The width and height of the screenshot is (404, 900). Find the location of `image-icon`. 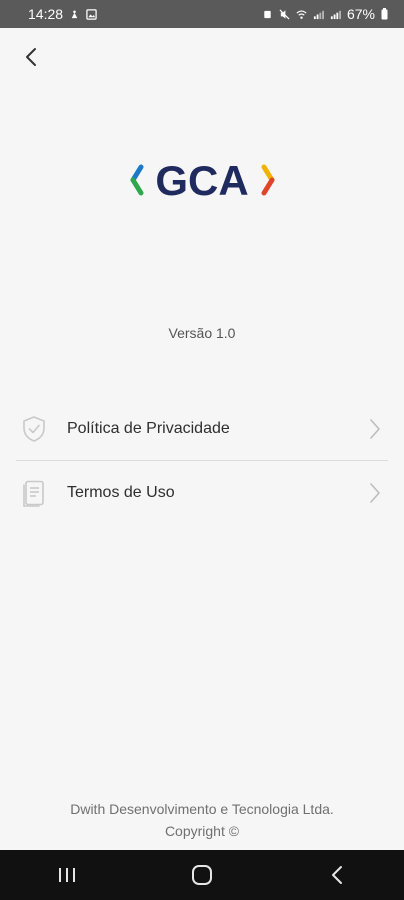

image-icon is located at coordinates (91, 14).